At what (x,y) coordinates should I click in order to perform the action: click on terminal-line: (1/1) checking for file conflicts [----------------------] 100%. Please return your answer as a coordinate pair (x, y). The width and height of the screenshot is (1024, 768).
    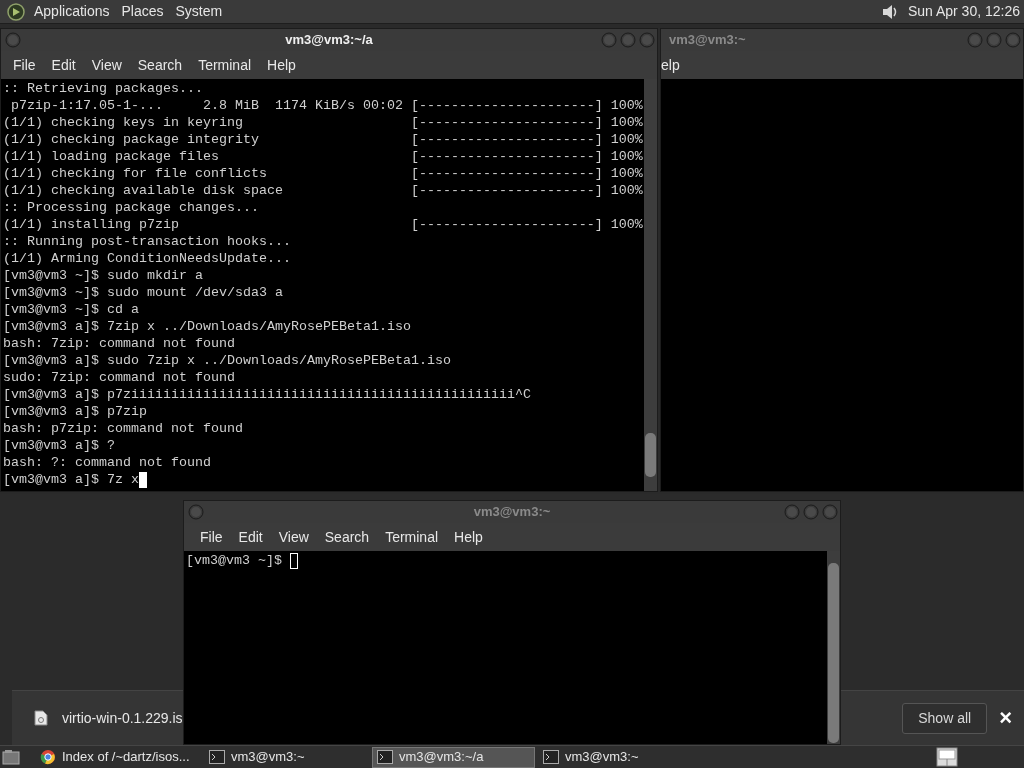
    Looking at the image, I should click on (323, 173).